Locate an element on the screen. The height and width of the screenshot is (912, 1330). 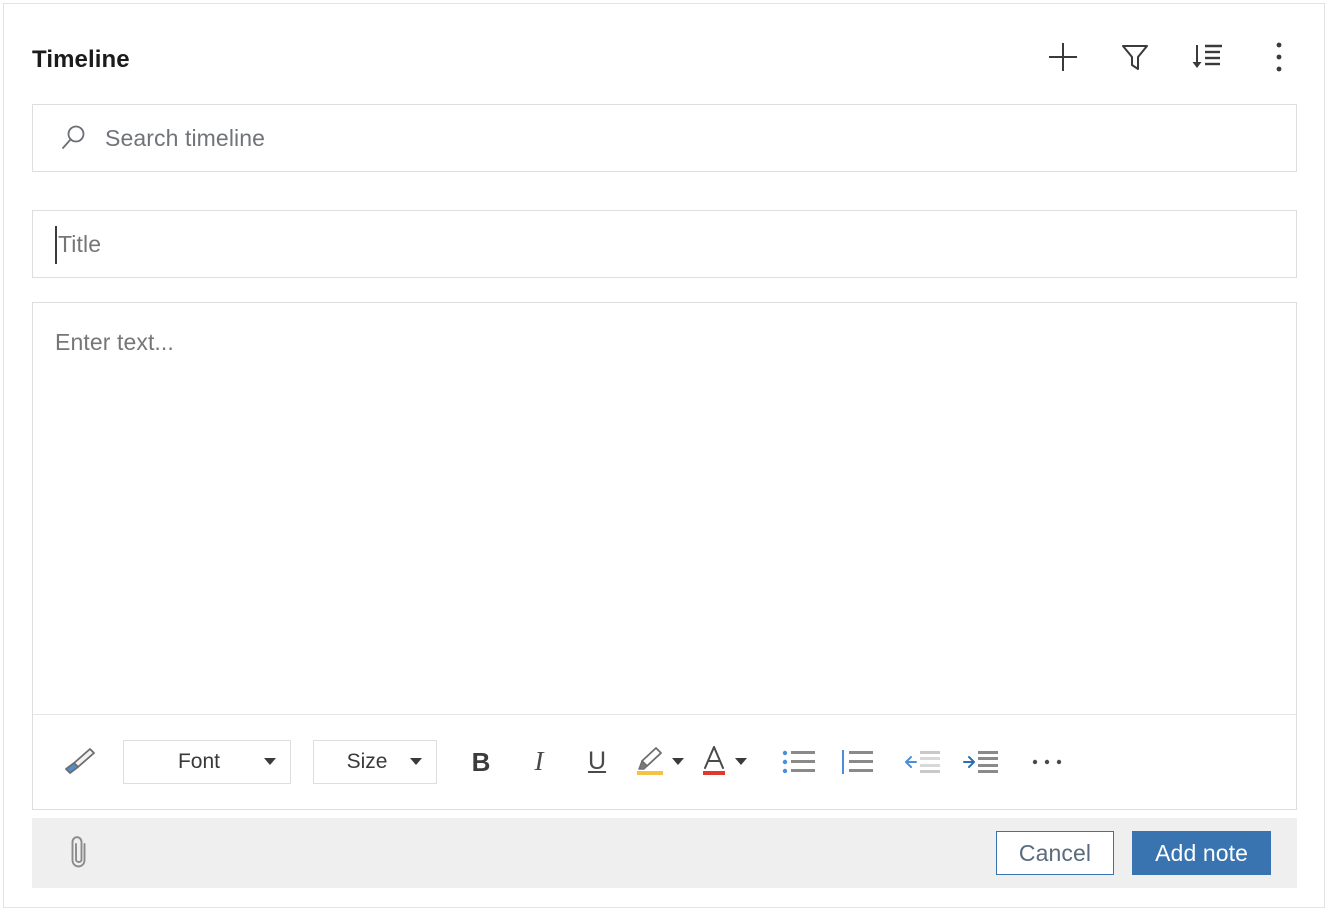
font-family-dropdown: Font is located at coordinates (207, 761).